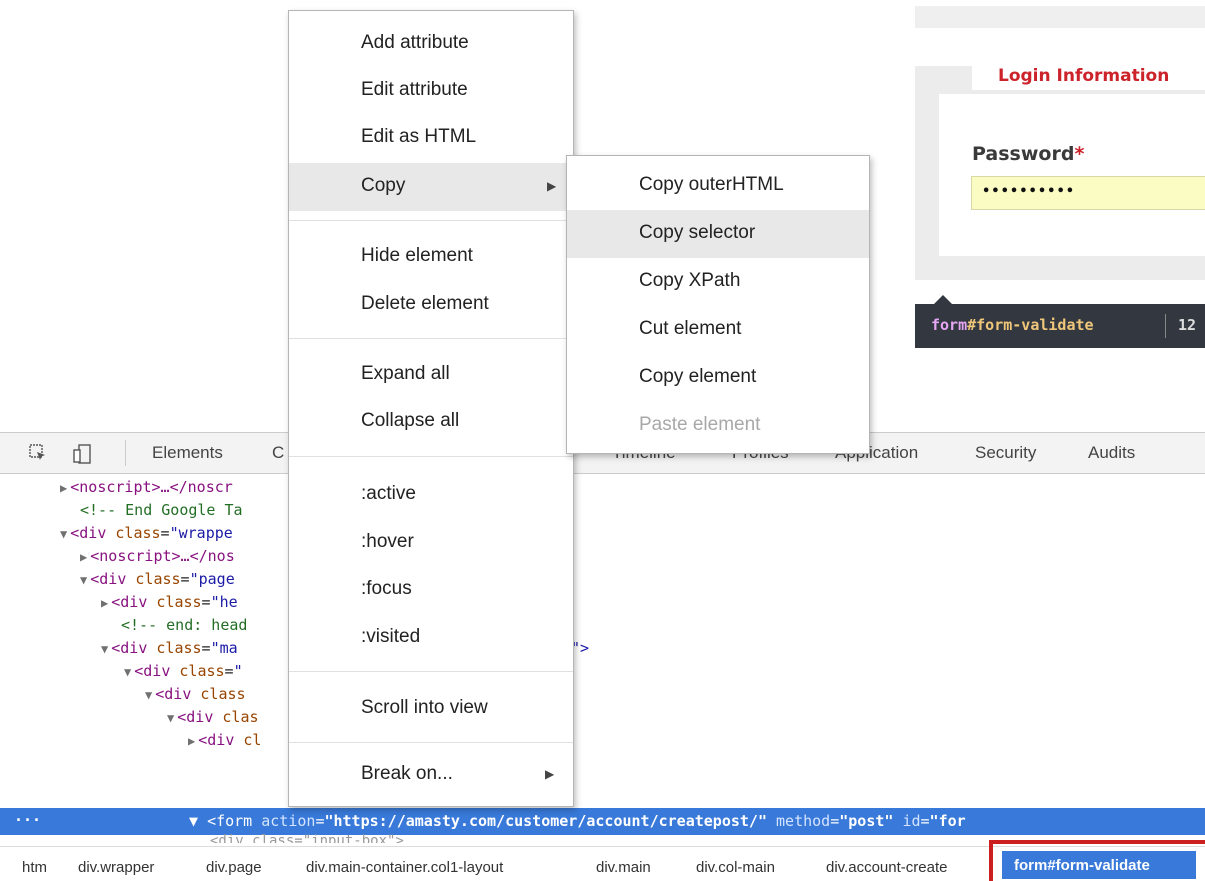 The image size is (1205, 881). I want to click on menu-item-edit-as-html: Edit as HTML, so click(431, 138).